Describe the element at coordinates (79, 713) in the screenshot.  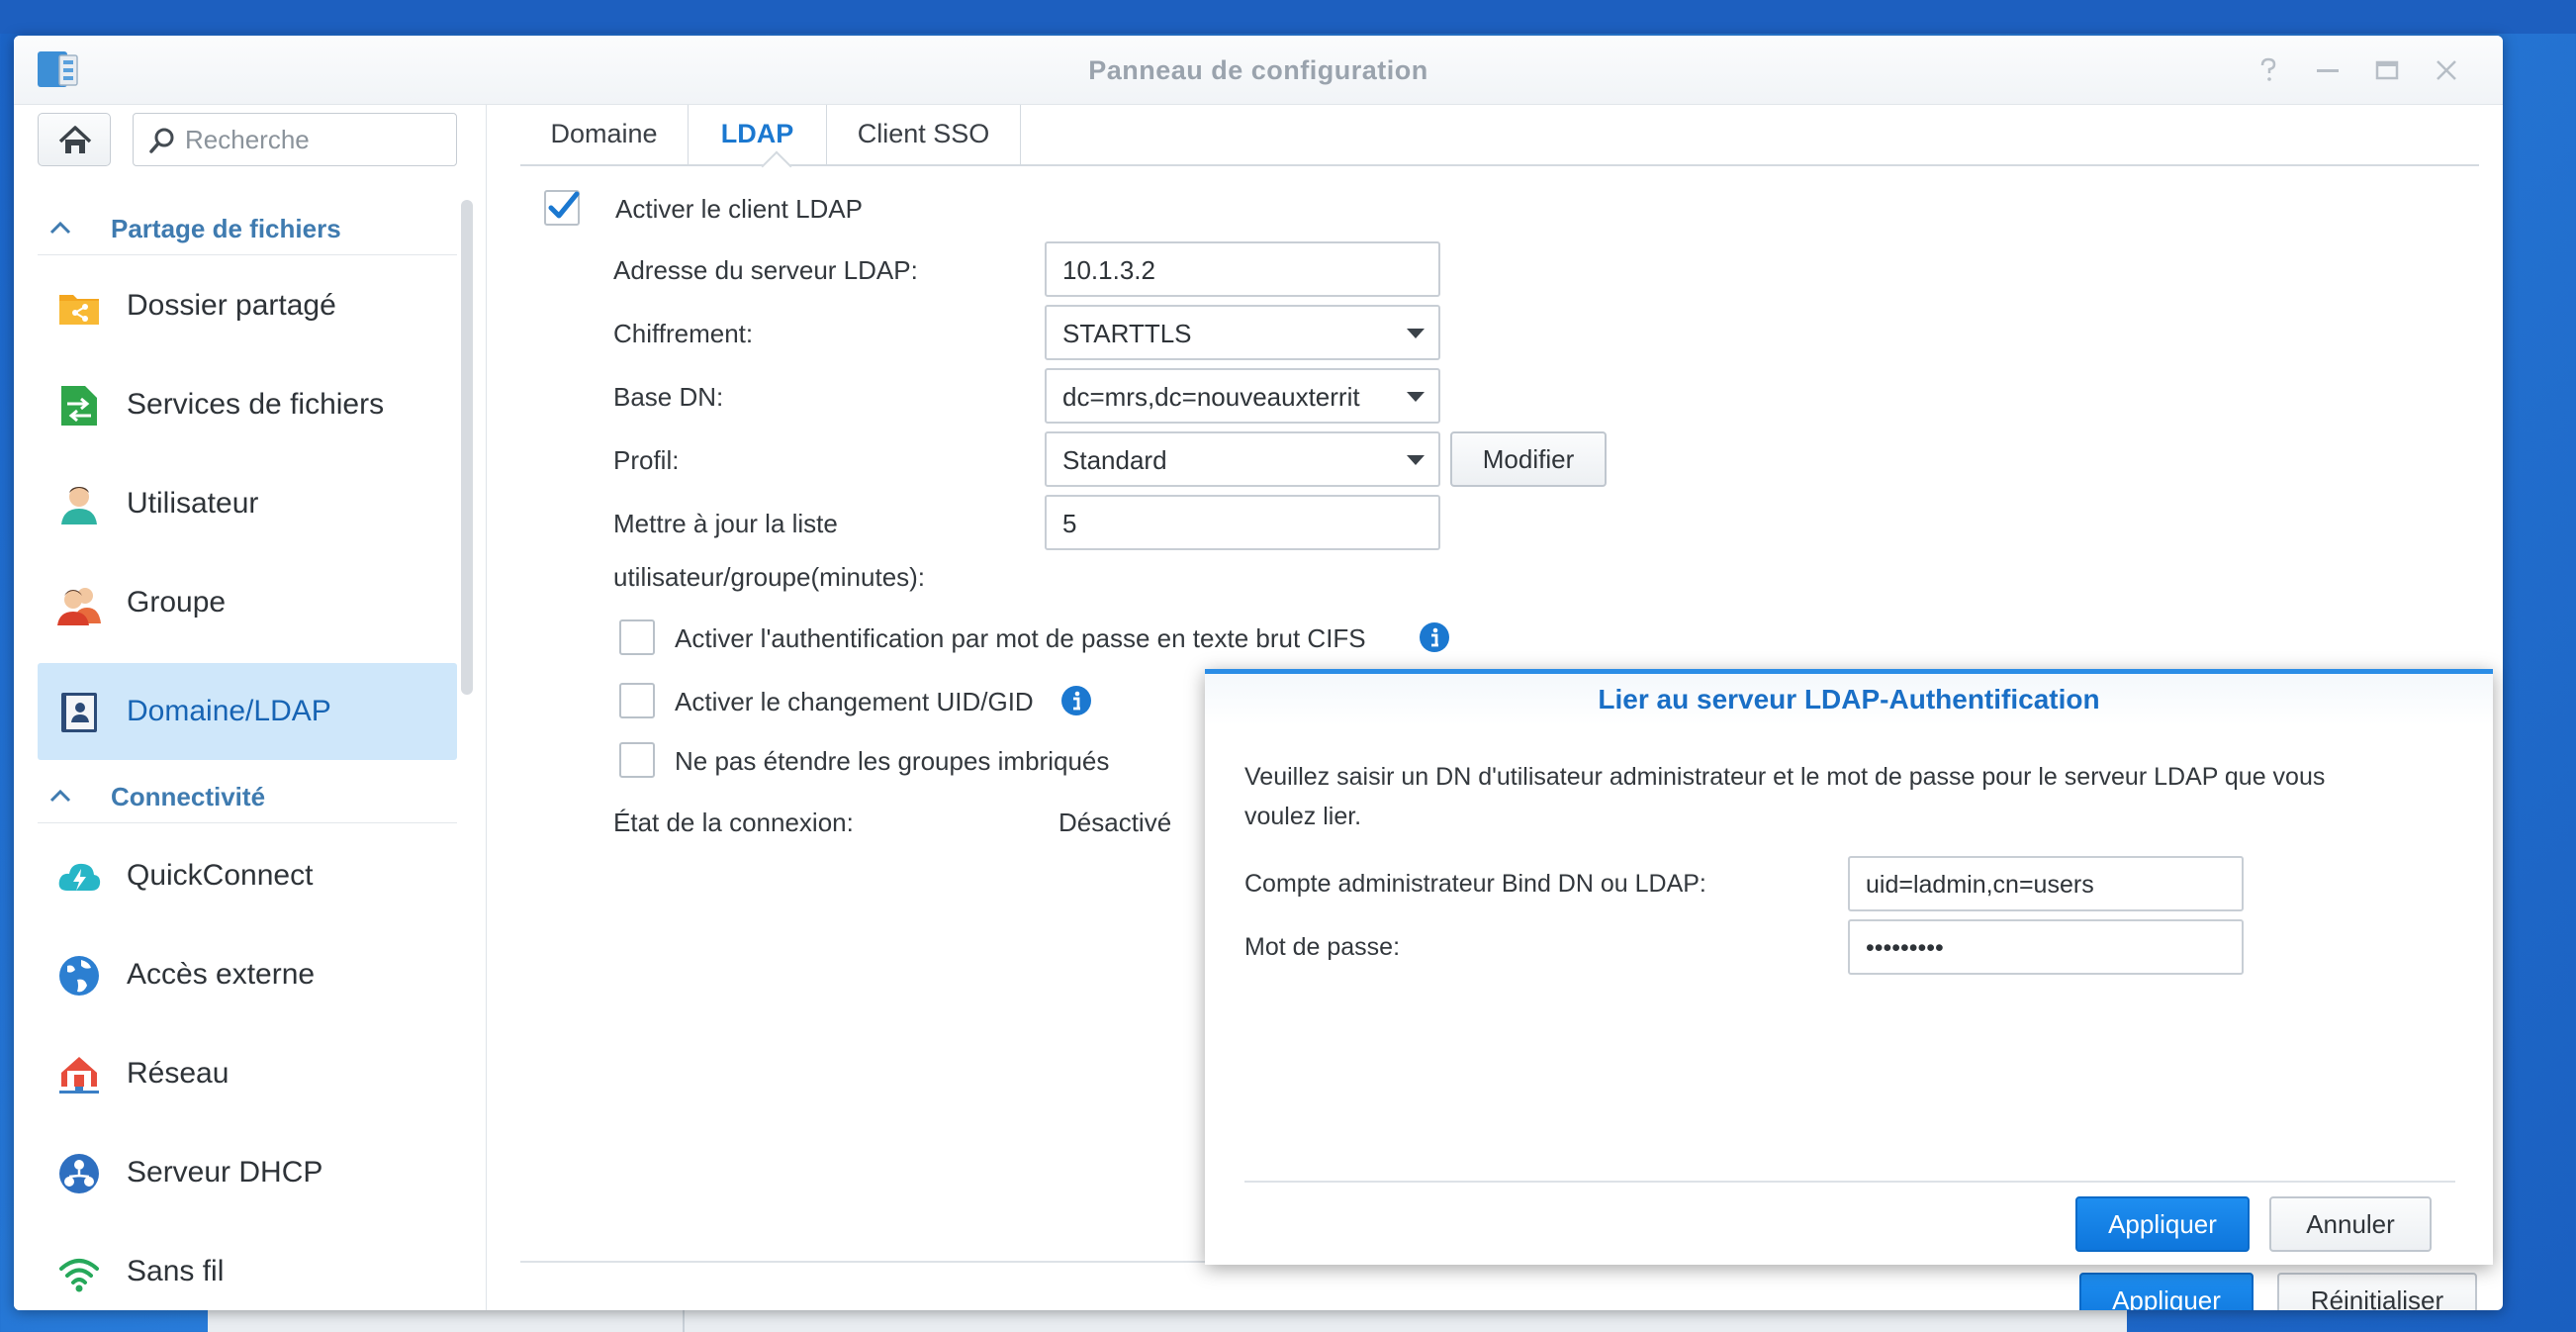
I see `domain-ldap-icon` at that location.